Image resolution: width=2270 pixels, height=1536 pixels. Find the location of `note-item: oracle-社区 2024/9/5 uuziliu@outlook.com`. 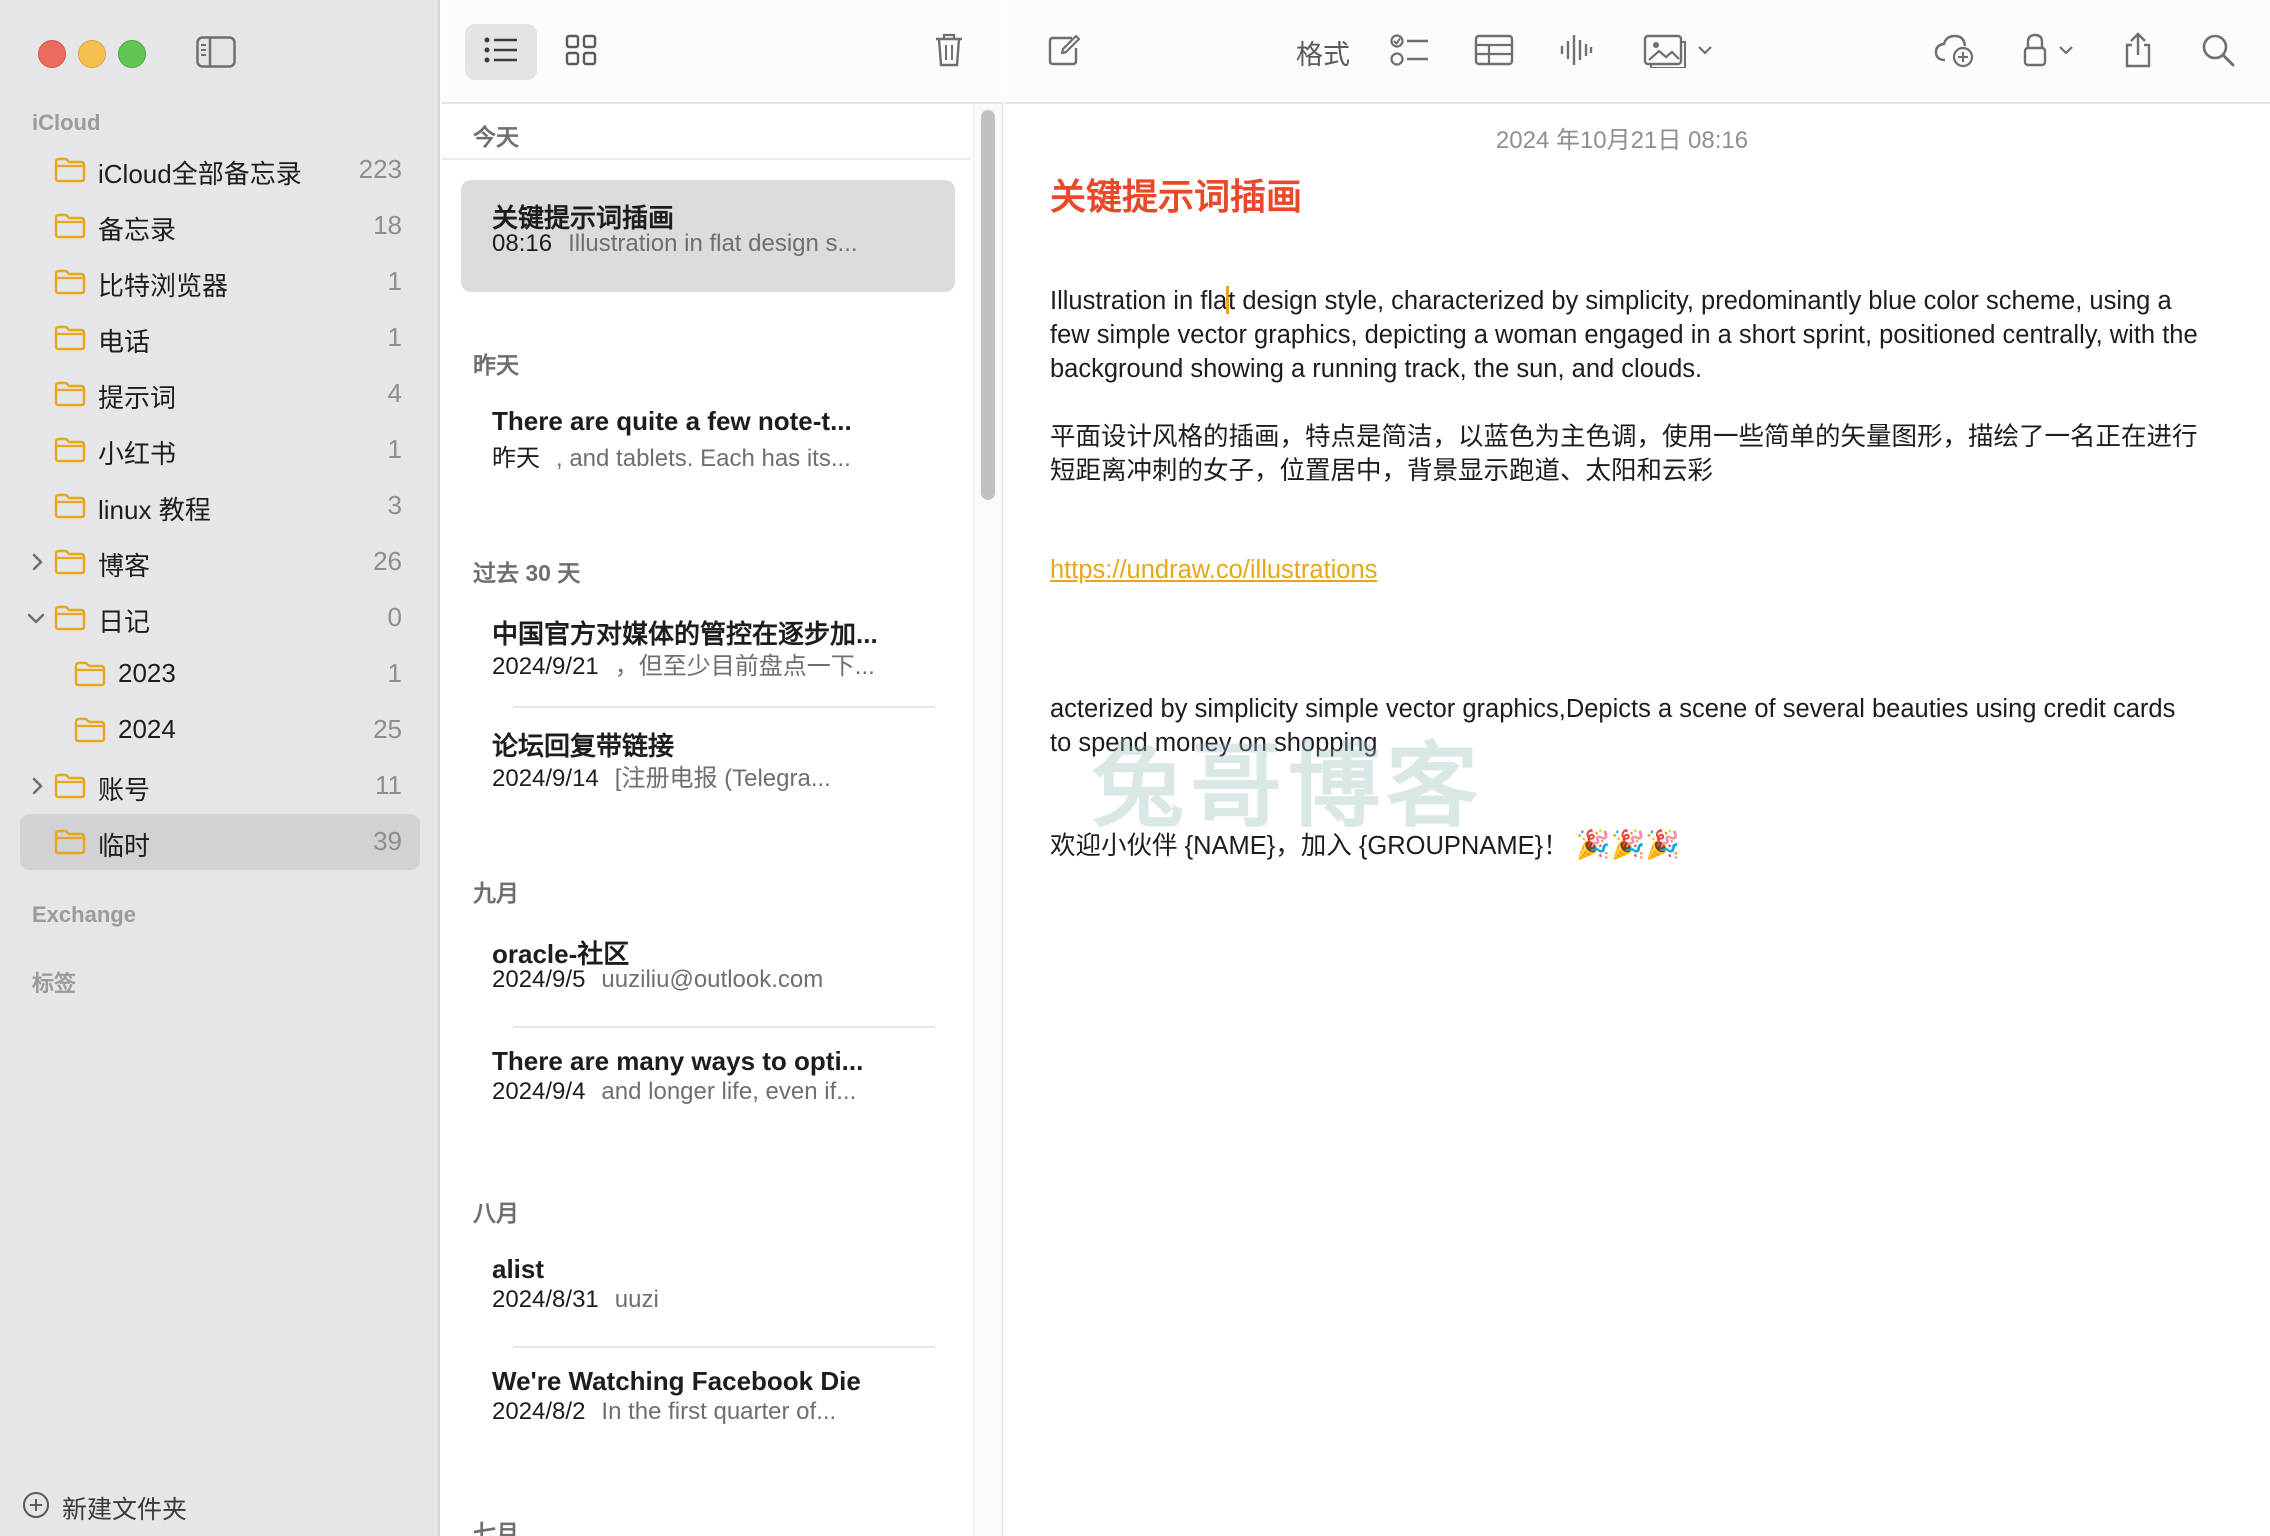

note-item: oracle-社区 2024/9/5 uuziliu@outlook.com is located at coordinates (708, 972).